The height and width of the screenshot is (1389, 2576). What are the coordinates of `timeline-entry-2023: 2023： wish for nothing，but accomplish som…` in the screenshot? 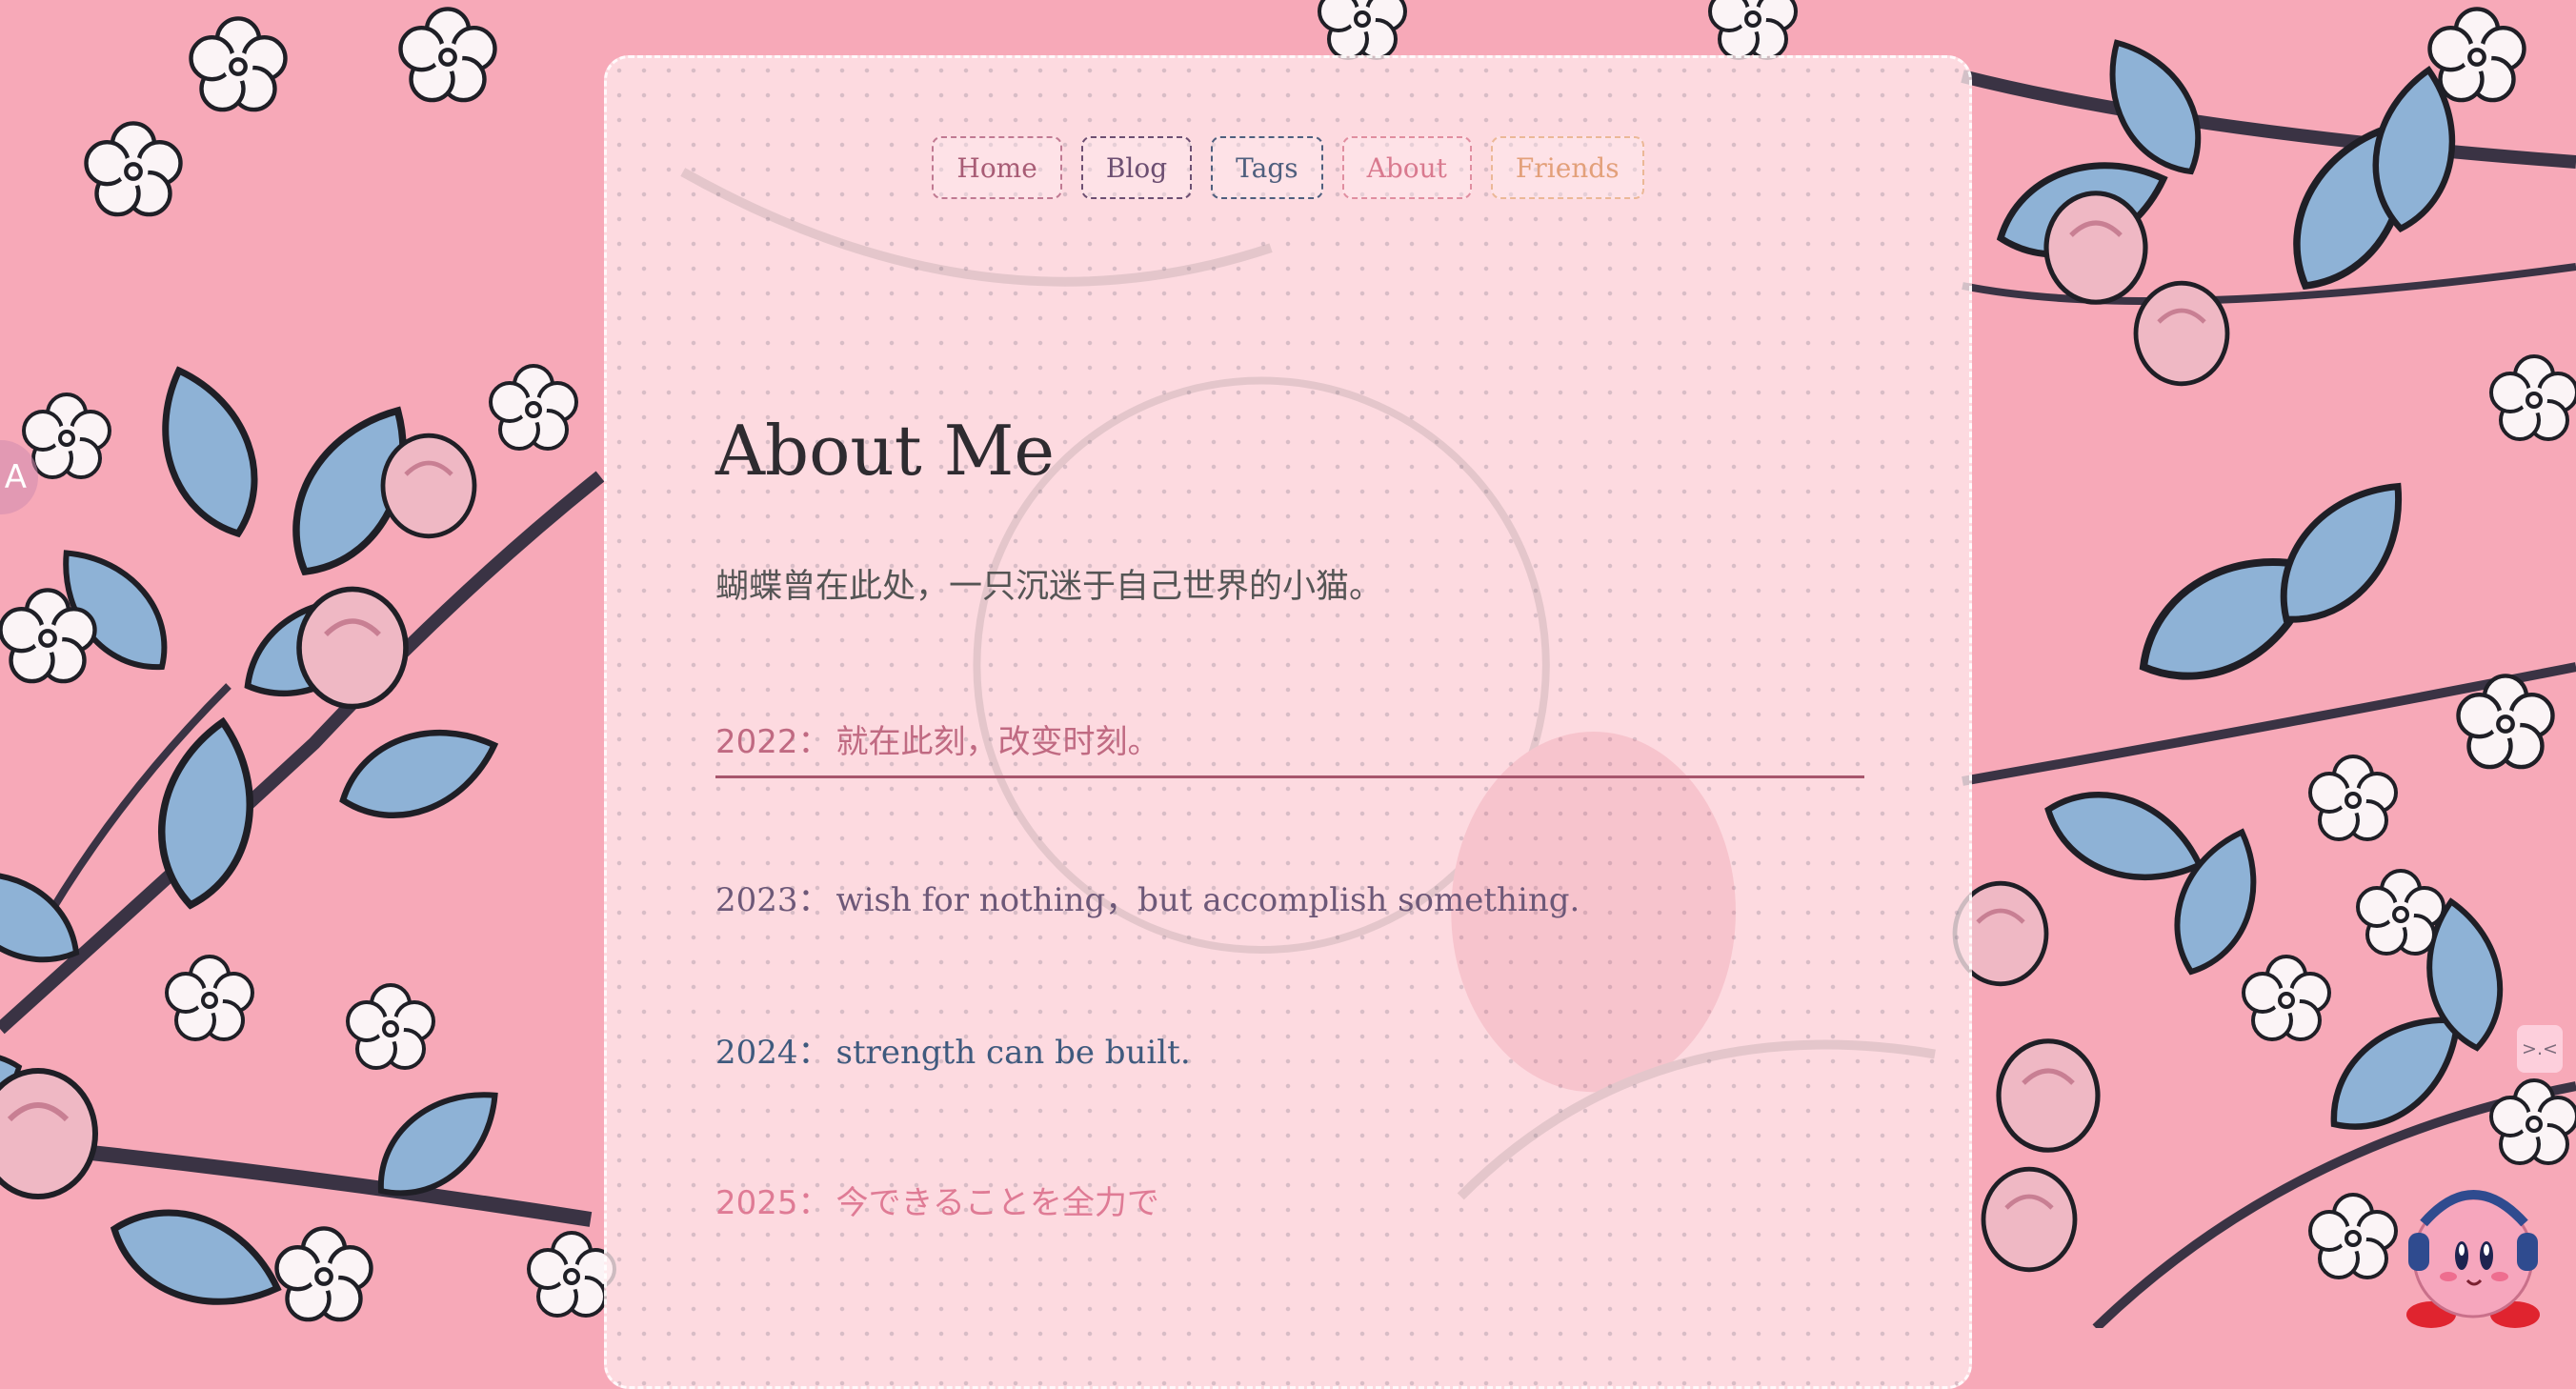 It's located at (1147, 897).